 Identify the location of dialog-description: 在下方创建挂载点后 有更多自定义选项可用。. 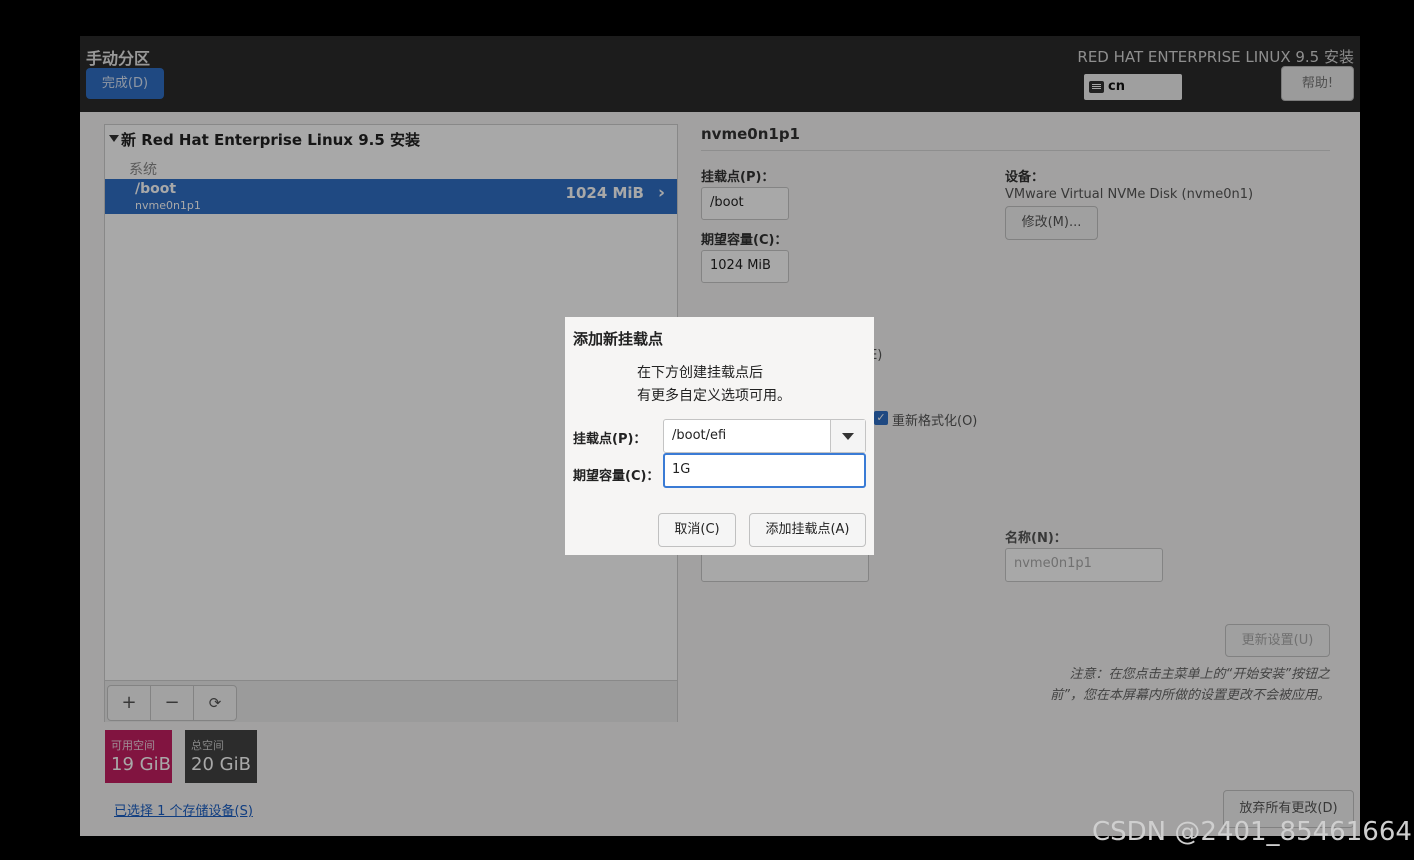
(714, 385).